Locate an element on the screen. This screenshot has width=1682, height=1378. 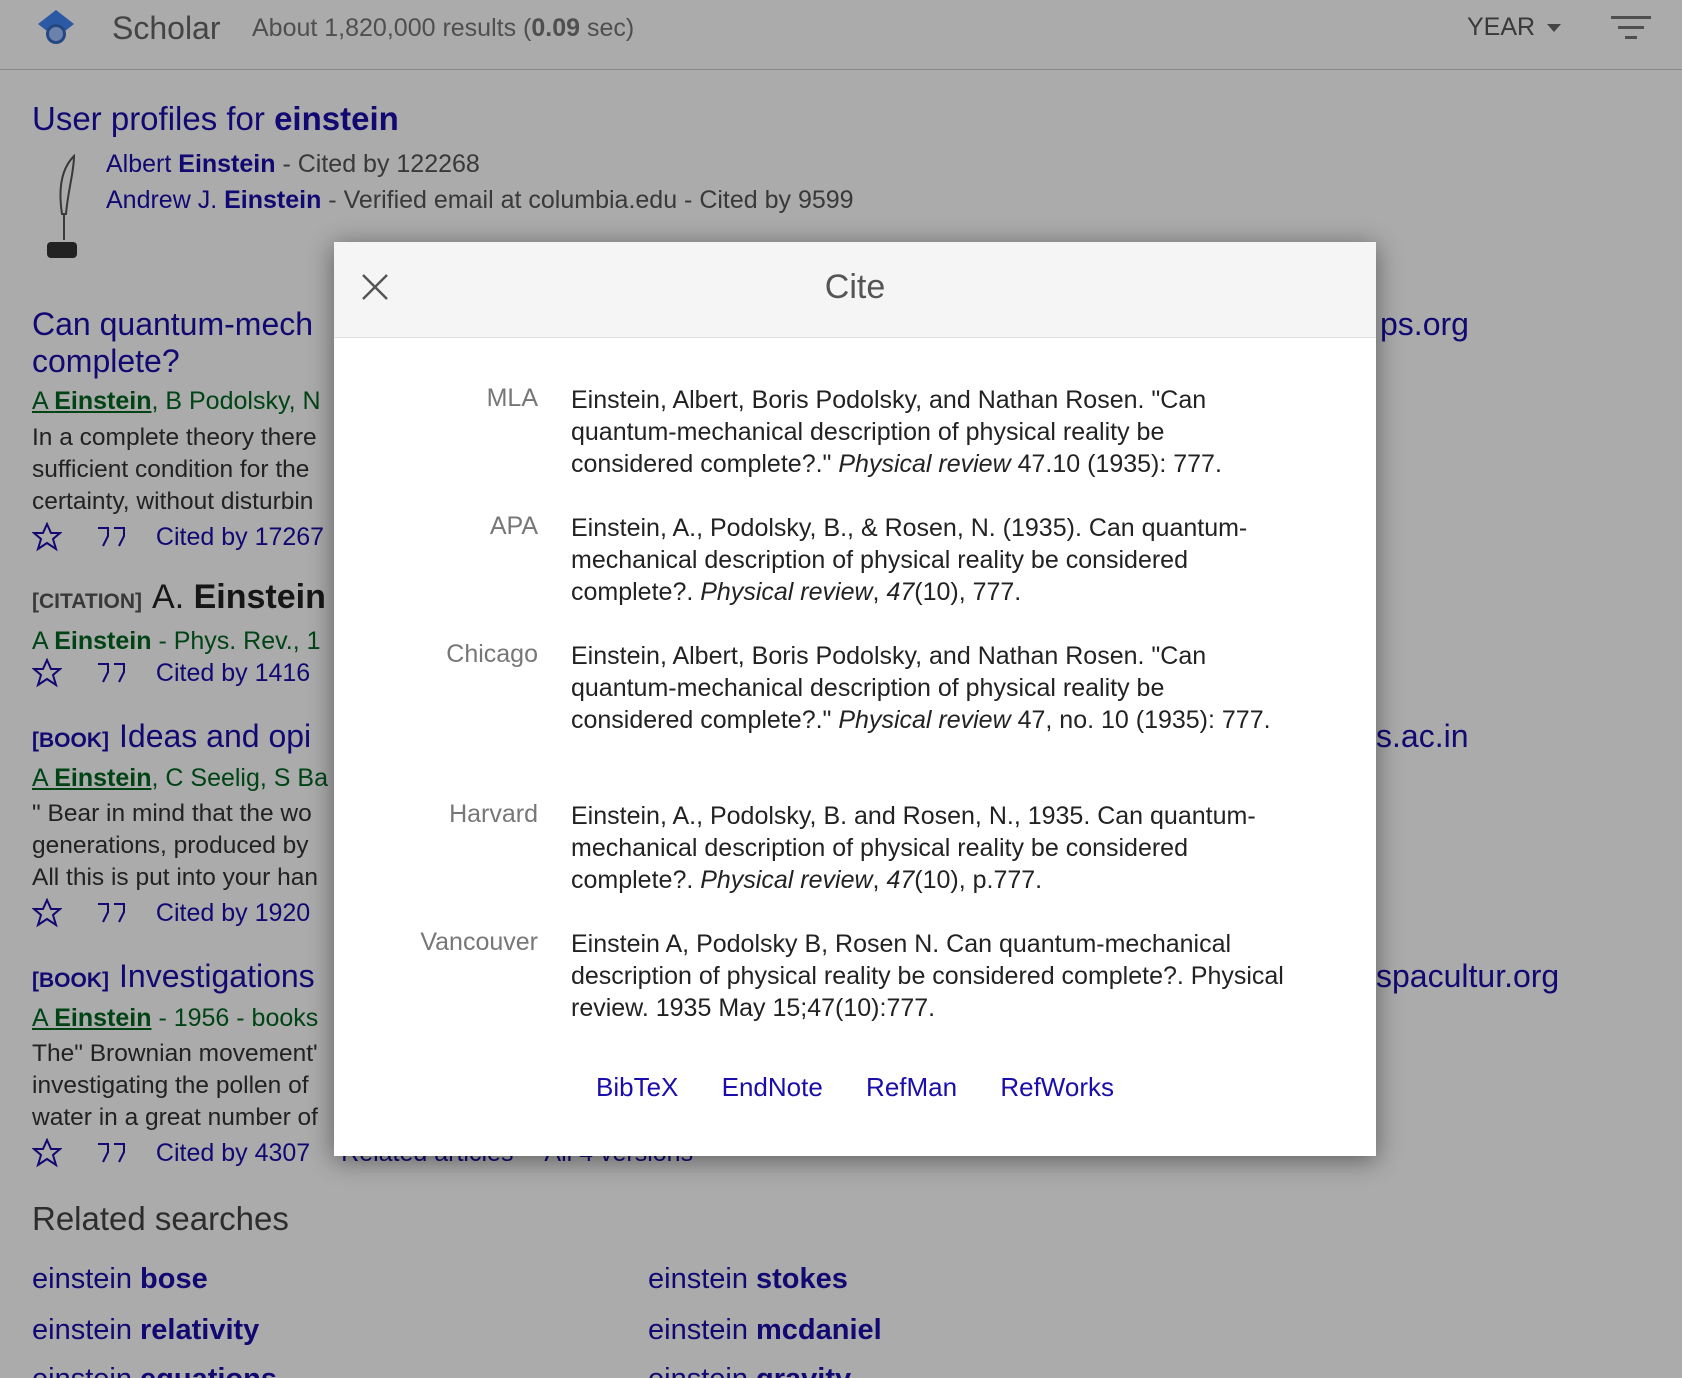
export-refman-link: RefMan is located at coordinates (911, 1087).